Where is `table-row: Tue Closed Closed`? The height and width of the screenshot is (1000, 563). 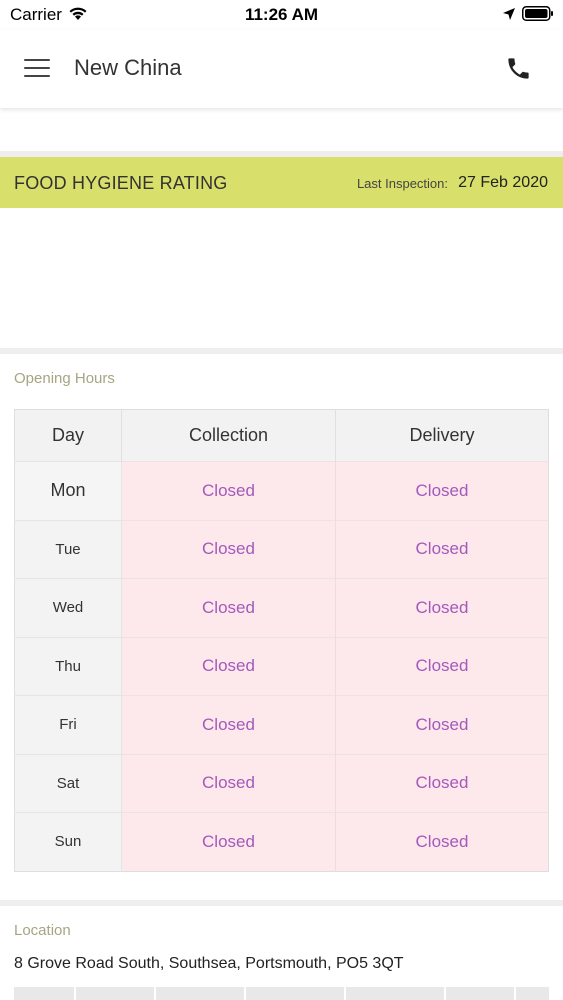
table-row: Tue Closed Closed is located at coordinates (281, 549).